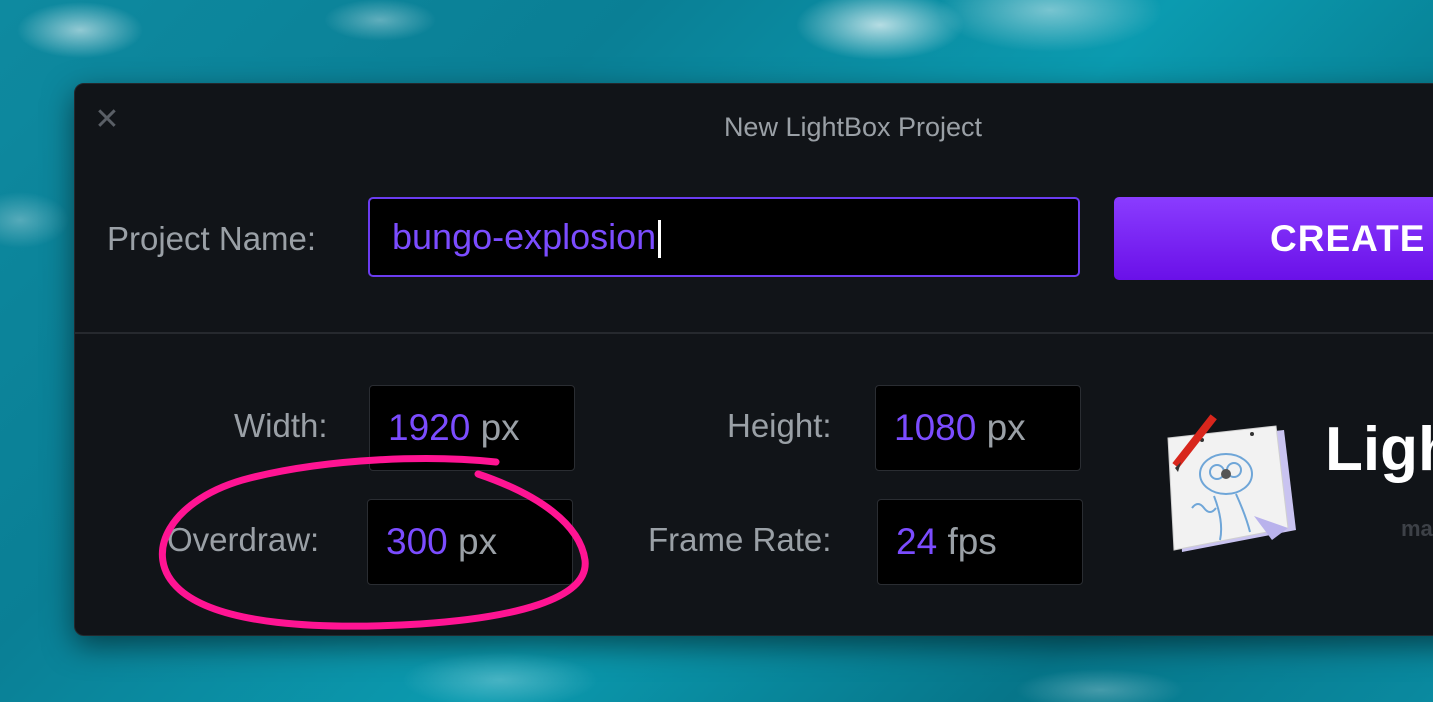  Describe the element at coordinates (660, 239) in the screenshot. I see `text-caret` at that location.